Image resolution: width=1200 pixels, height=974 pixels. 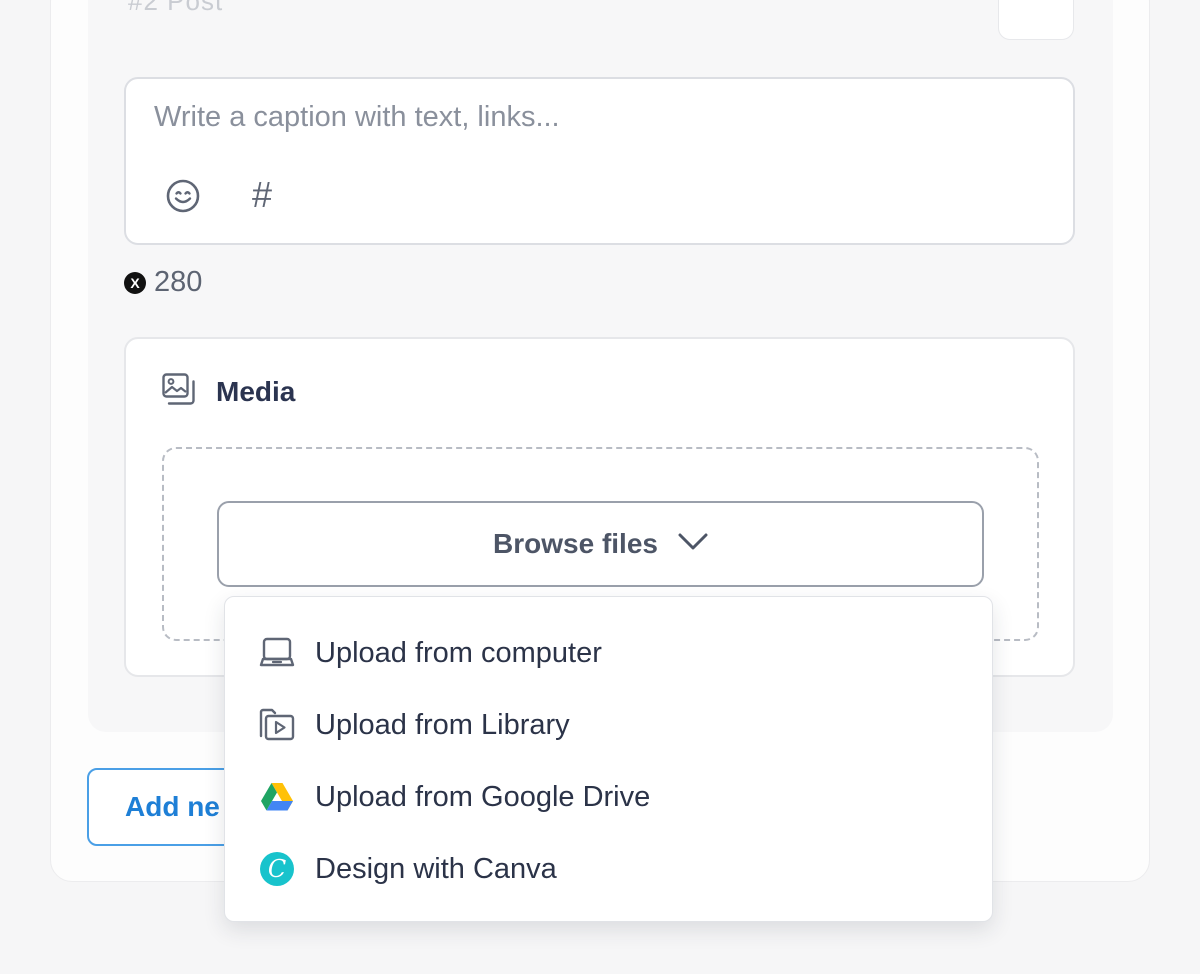 I want to click on chevron-down-icon, so click(x=693, y=544).